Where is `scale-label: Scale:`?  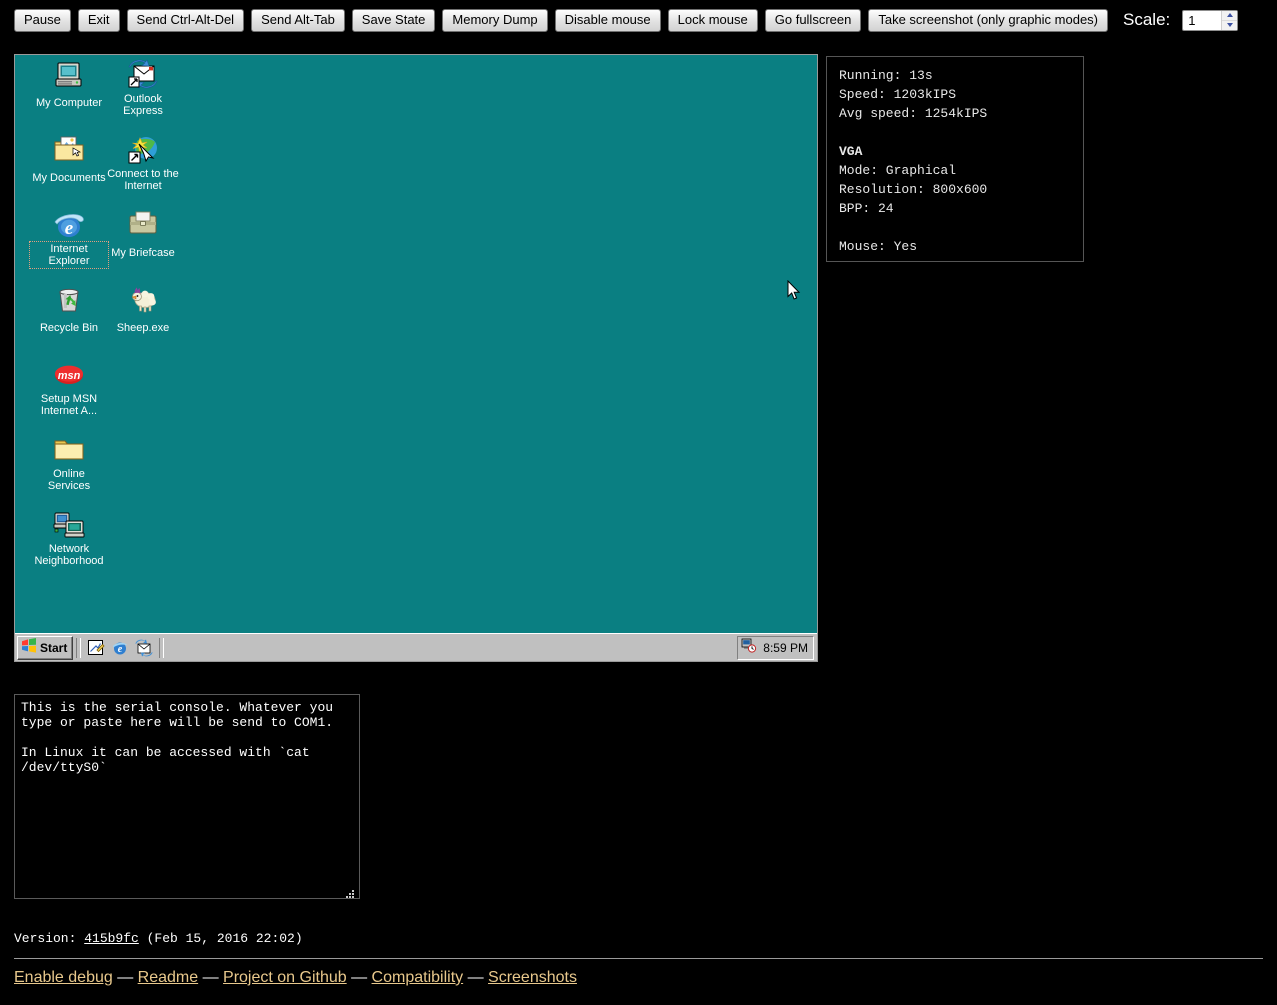 scale-label: Scale: is located at coordinates (1147, 19).